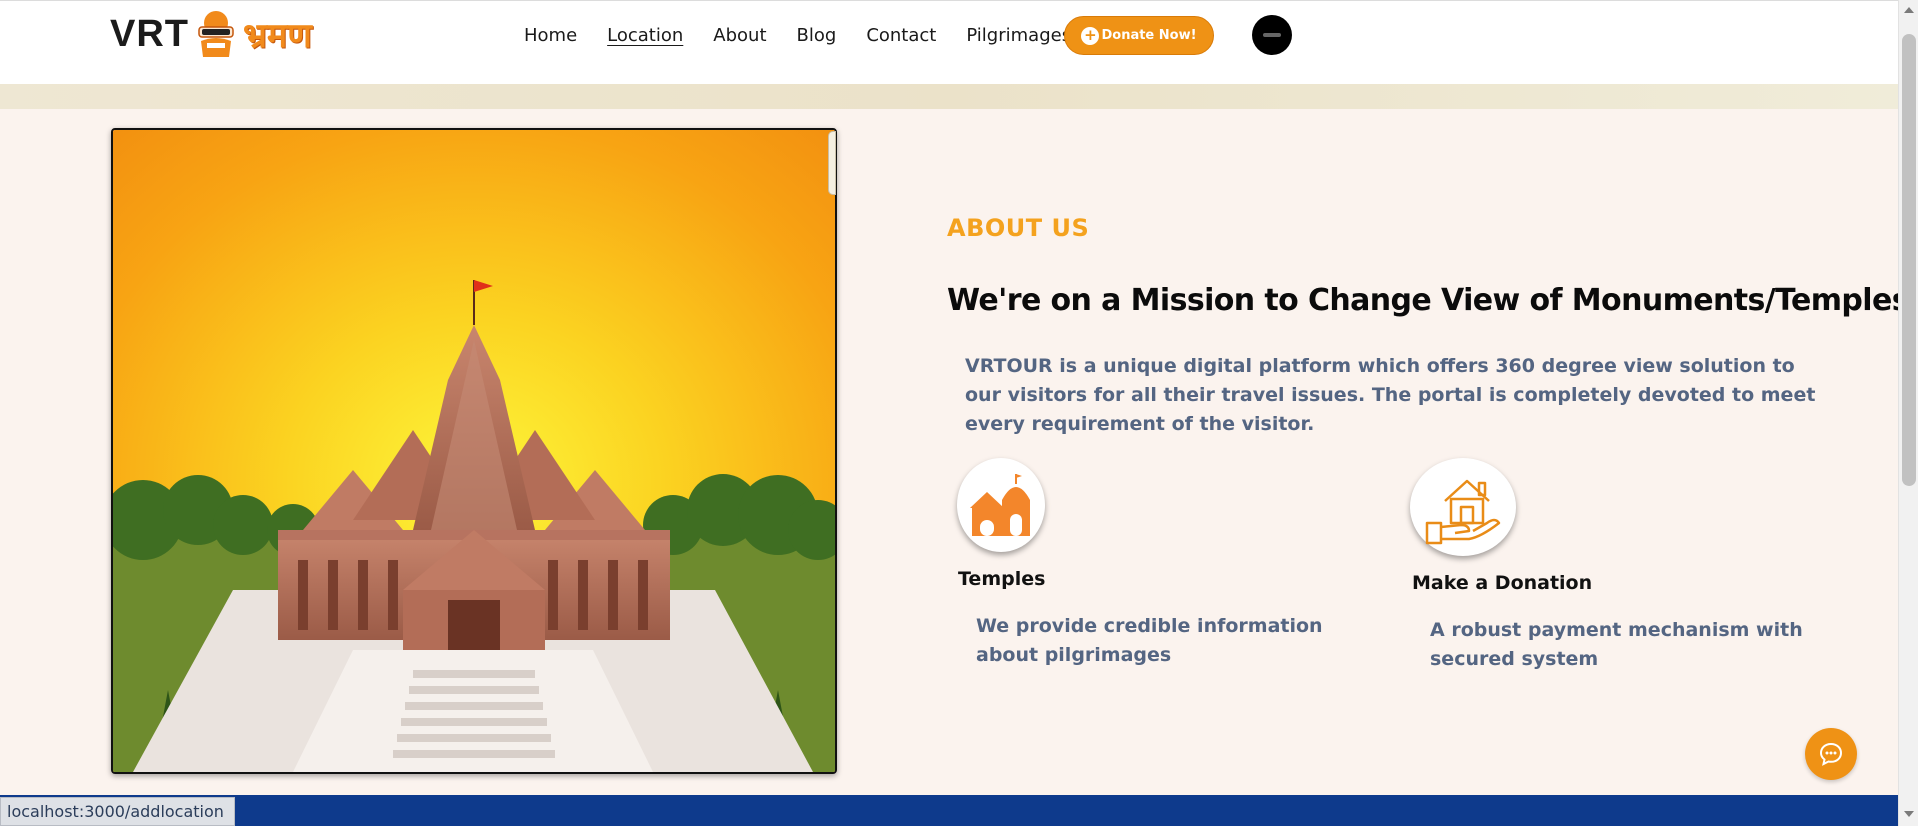 This screenshot has height=826, width=1918. I want to click on avatar, so click(1272, 35).